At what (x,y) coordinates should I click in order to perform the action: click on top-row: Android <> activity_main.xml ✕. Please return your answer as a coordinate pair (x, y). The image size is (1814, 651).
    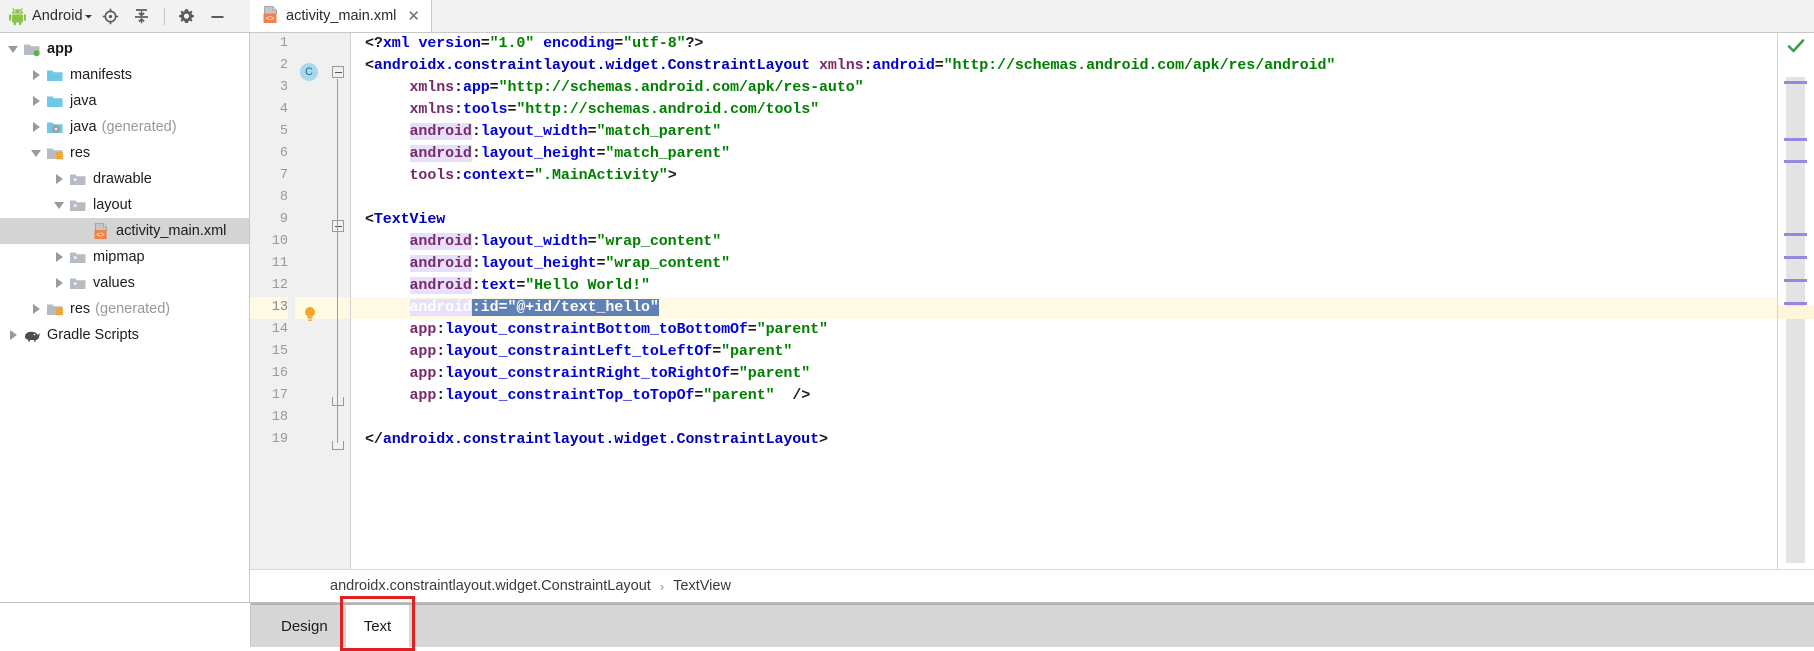
    Looking at the image, I should click on (907, 16).